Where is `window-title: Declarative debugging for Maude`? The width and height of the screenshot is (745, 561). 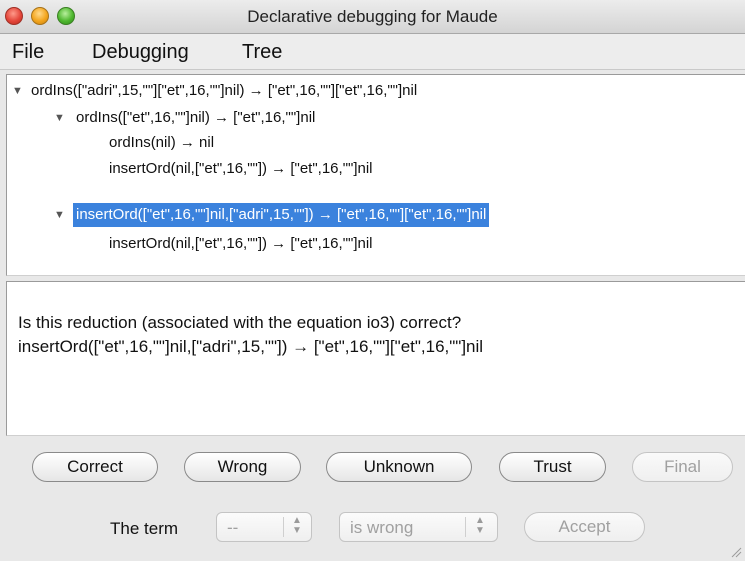 window-title: Declarative debugging for Maude is located at coordinates (372, 16).